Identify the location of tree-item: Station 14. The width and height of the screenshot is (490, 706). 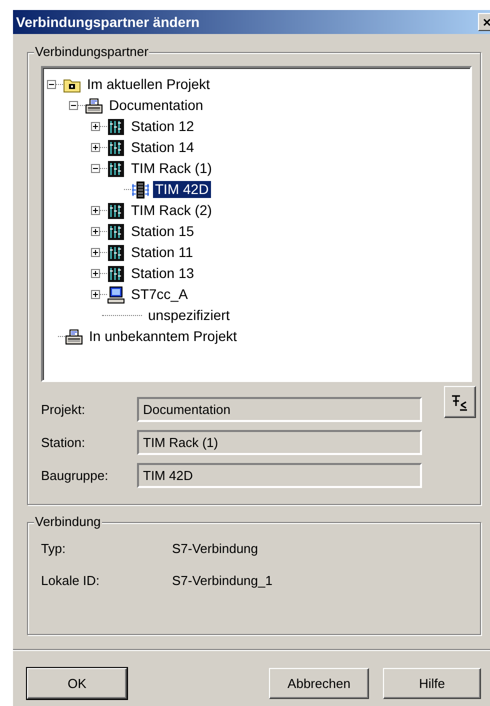
(162, 147).